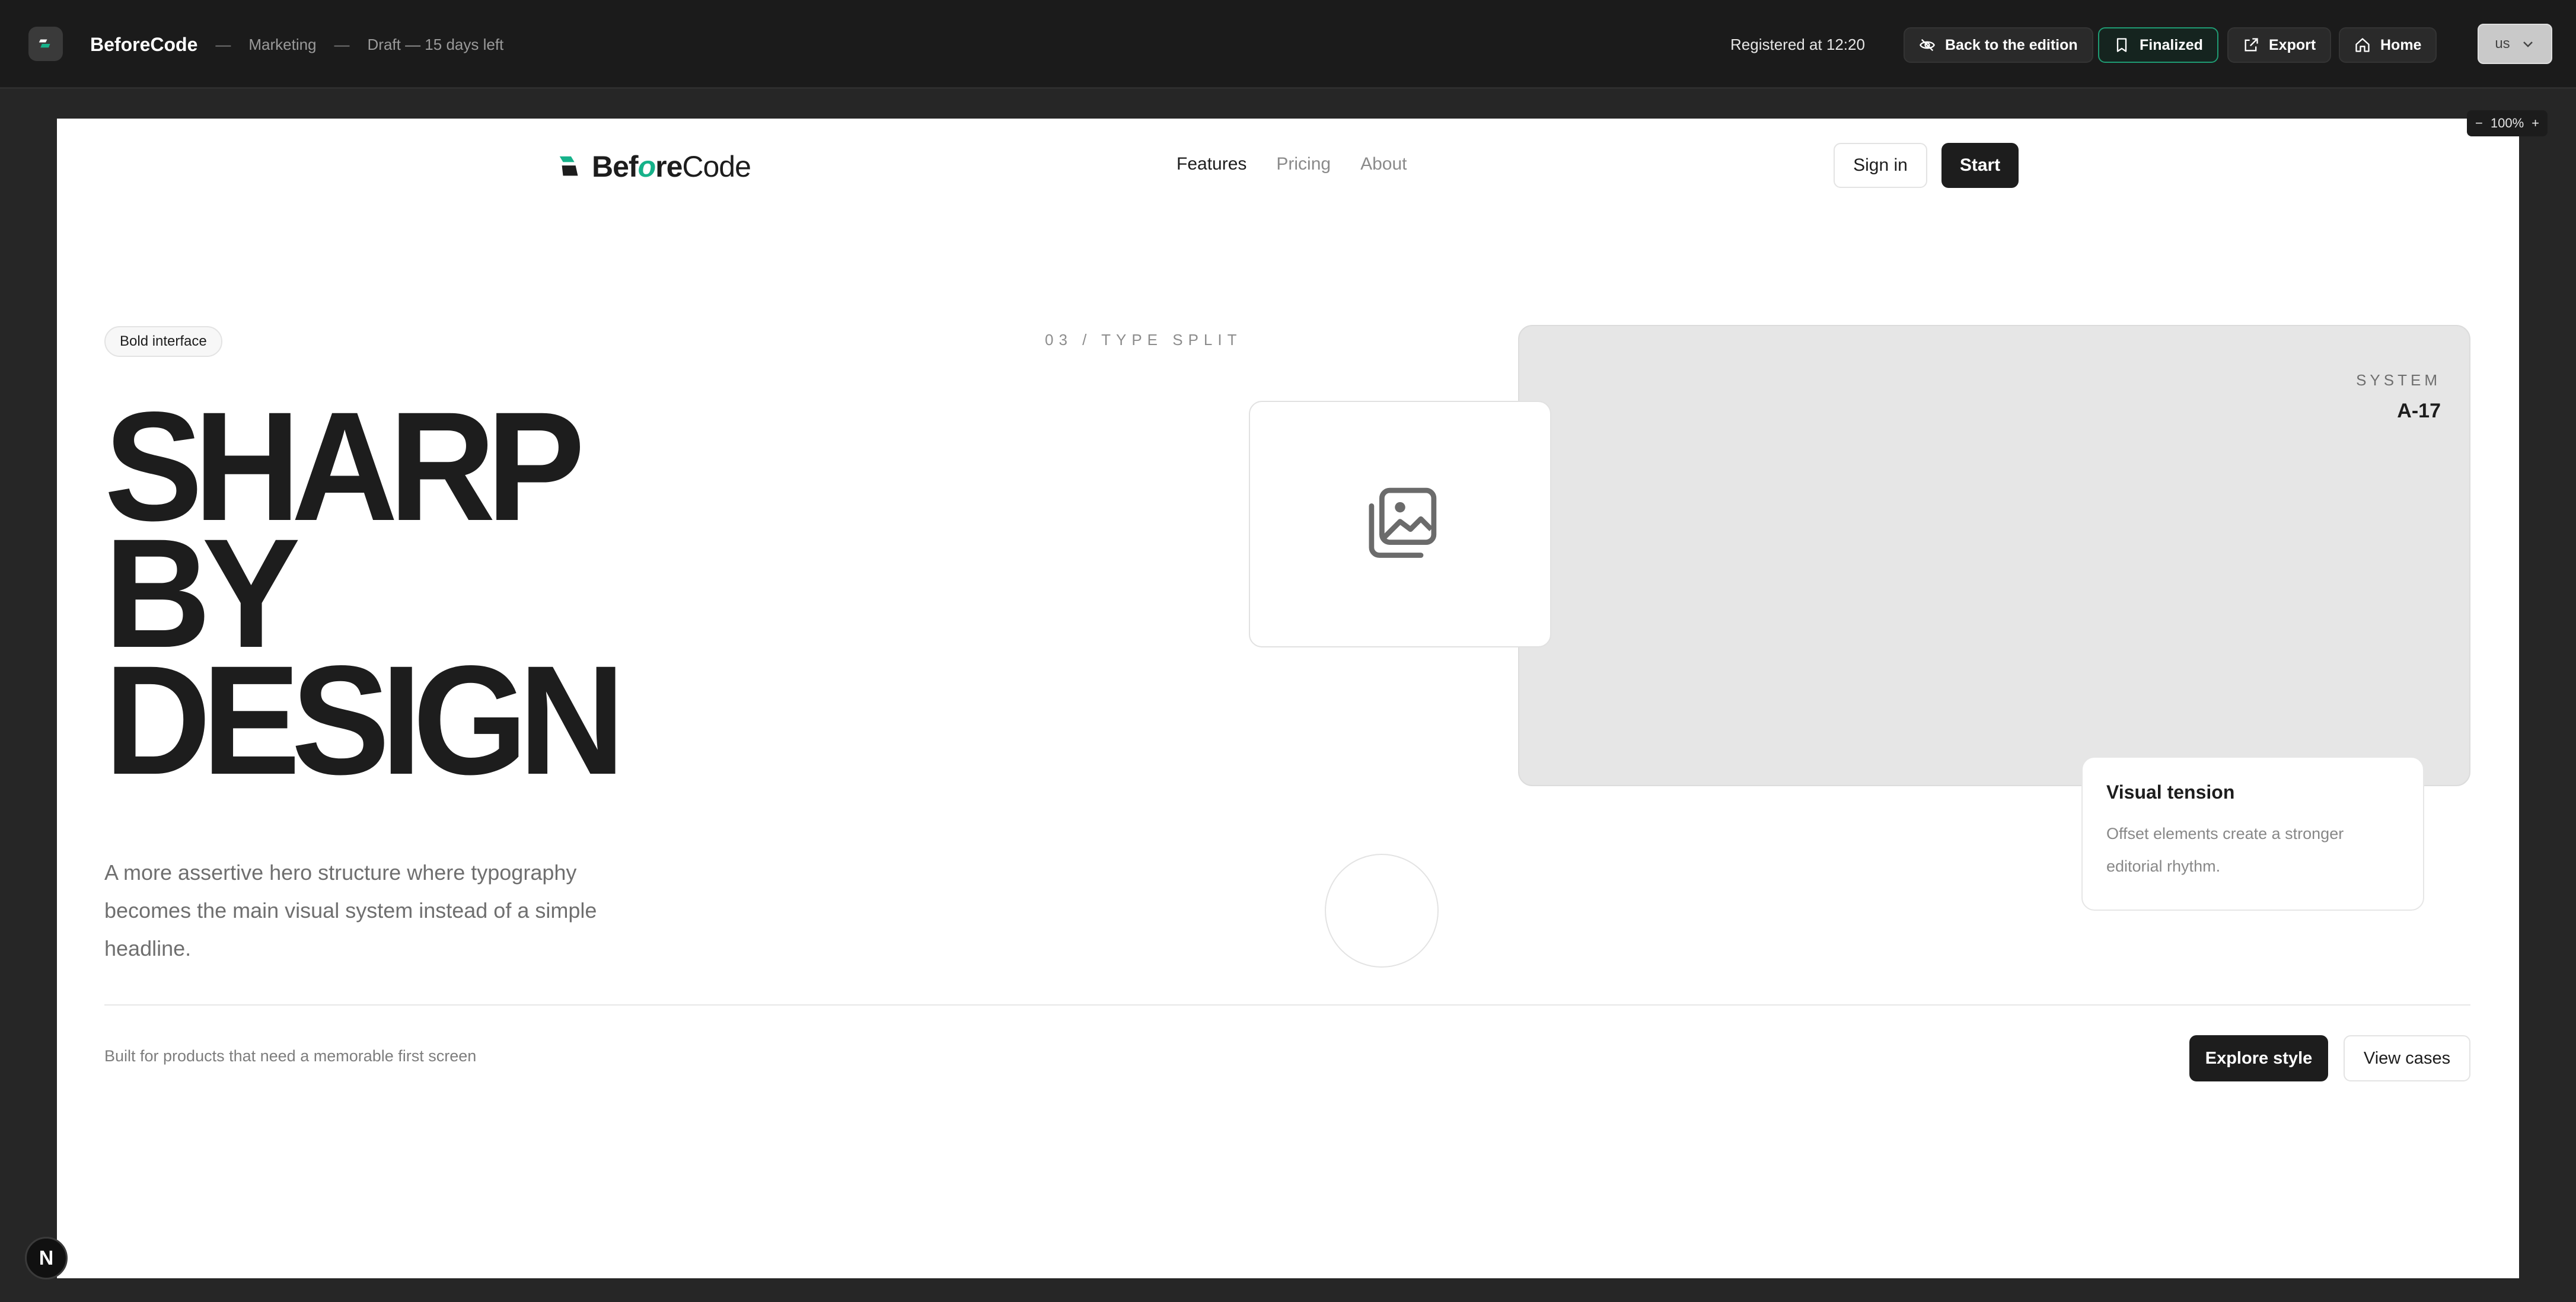  Describe the element at coordinates (1211, 164) in the screenshot. I see `nav-features: Features` at that location.